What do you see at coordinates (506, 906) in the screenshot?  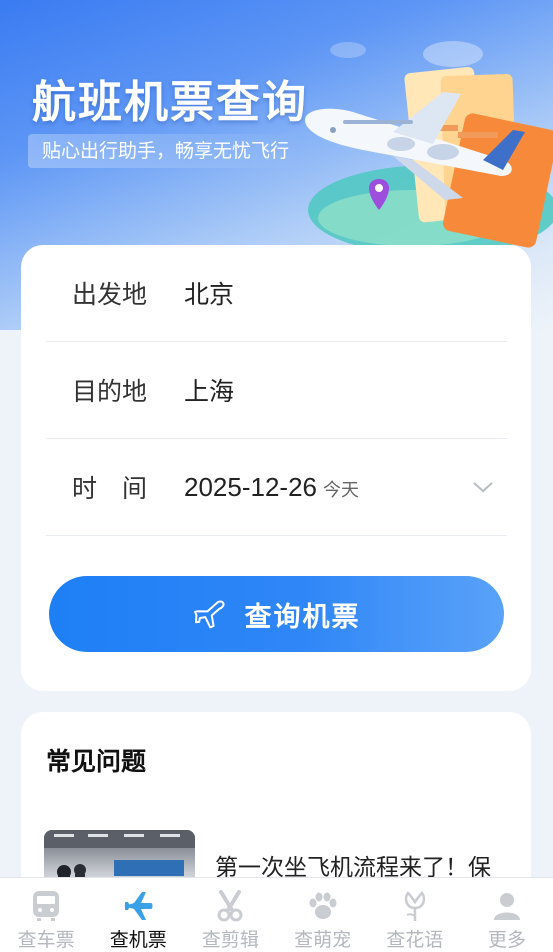 I see `user-icon` at bounding box center [506, 906].